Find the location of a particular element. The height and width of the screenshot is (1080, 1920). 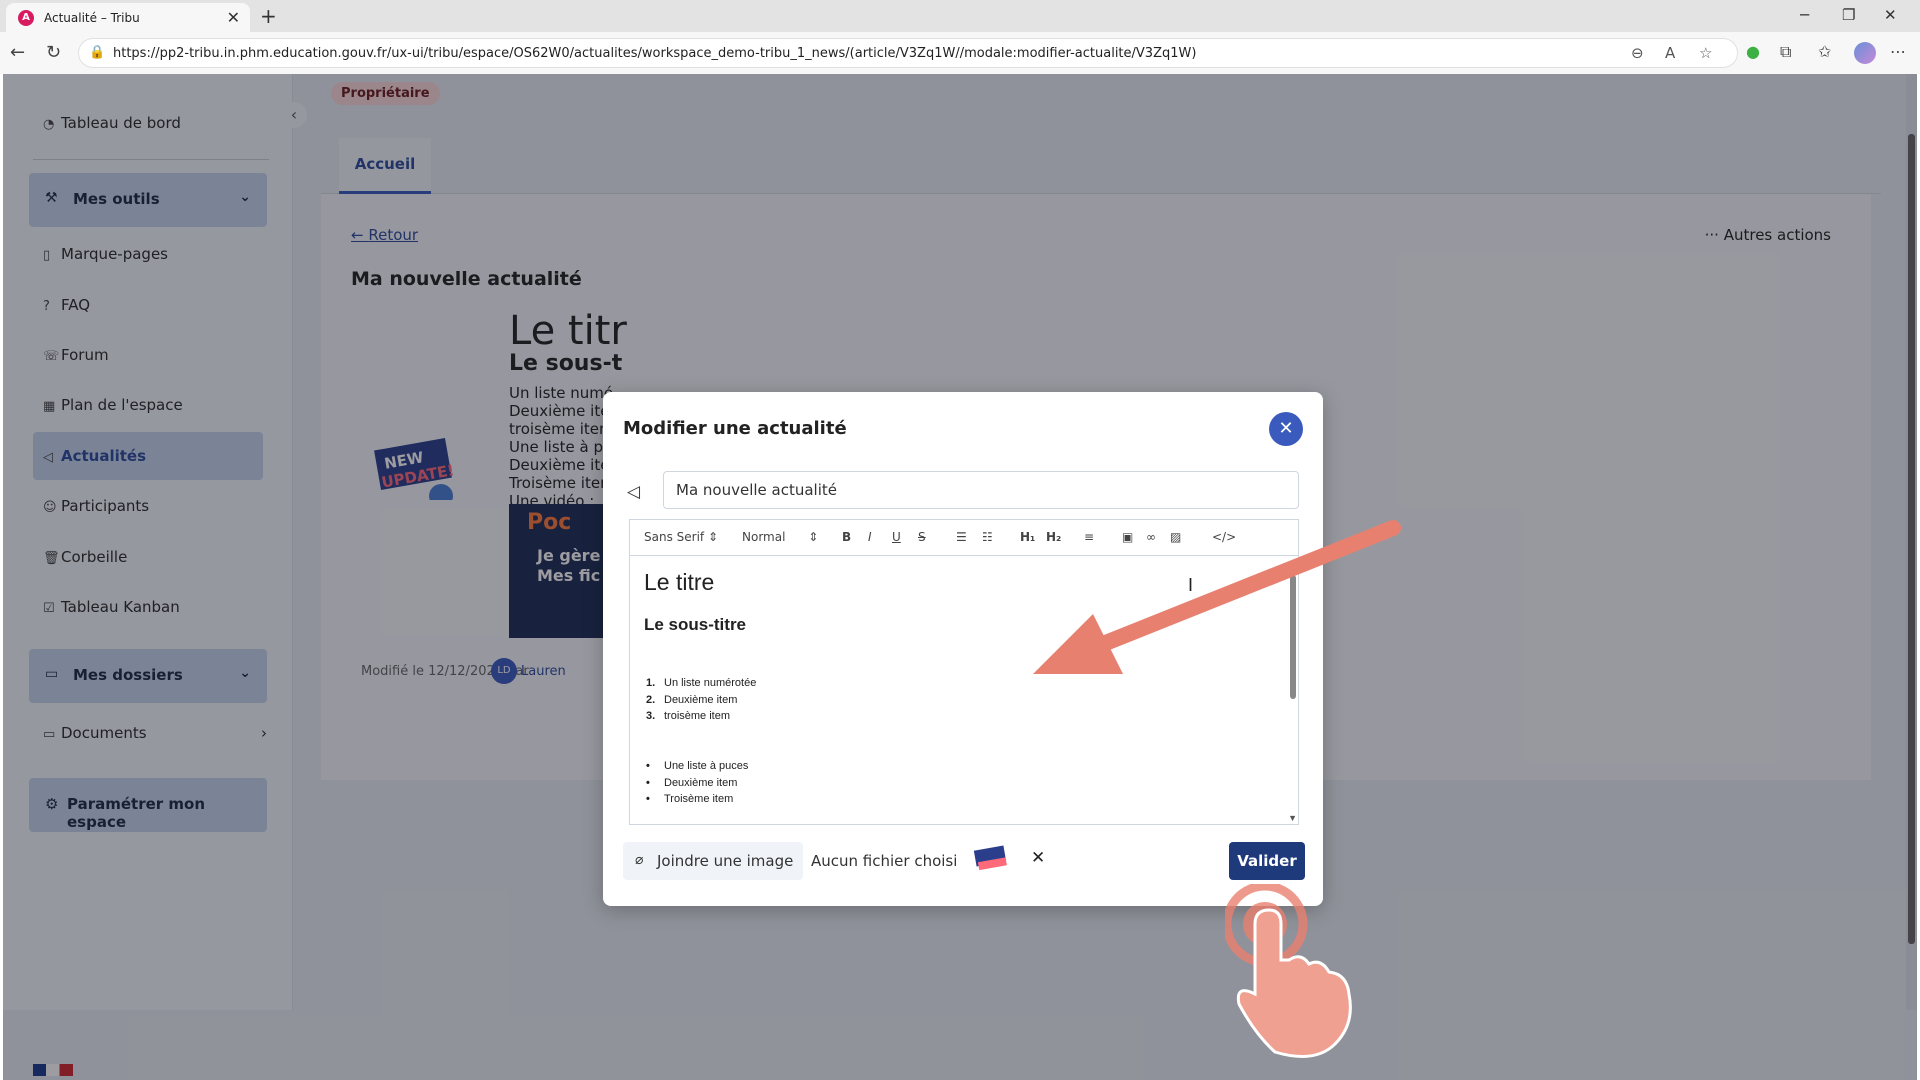

validate-button: Valider is located at coordinates (1267, 861).